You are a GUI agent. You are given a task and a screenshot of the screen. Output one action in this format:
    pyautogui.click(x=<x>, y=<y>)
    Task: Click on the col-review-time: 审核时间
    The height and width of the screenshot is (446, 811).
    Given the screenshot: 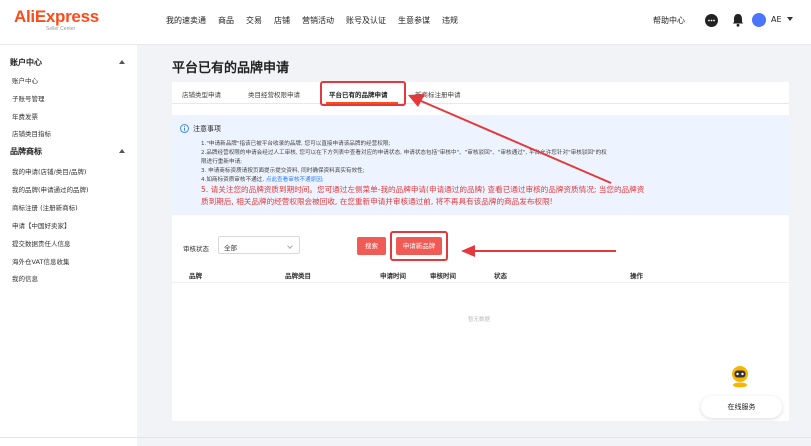 What is the action you would take?
    pyautogui.click(x=443, y=276)
    